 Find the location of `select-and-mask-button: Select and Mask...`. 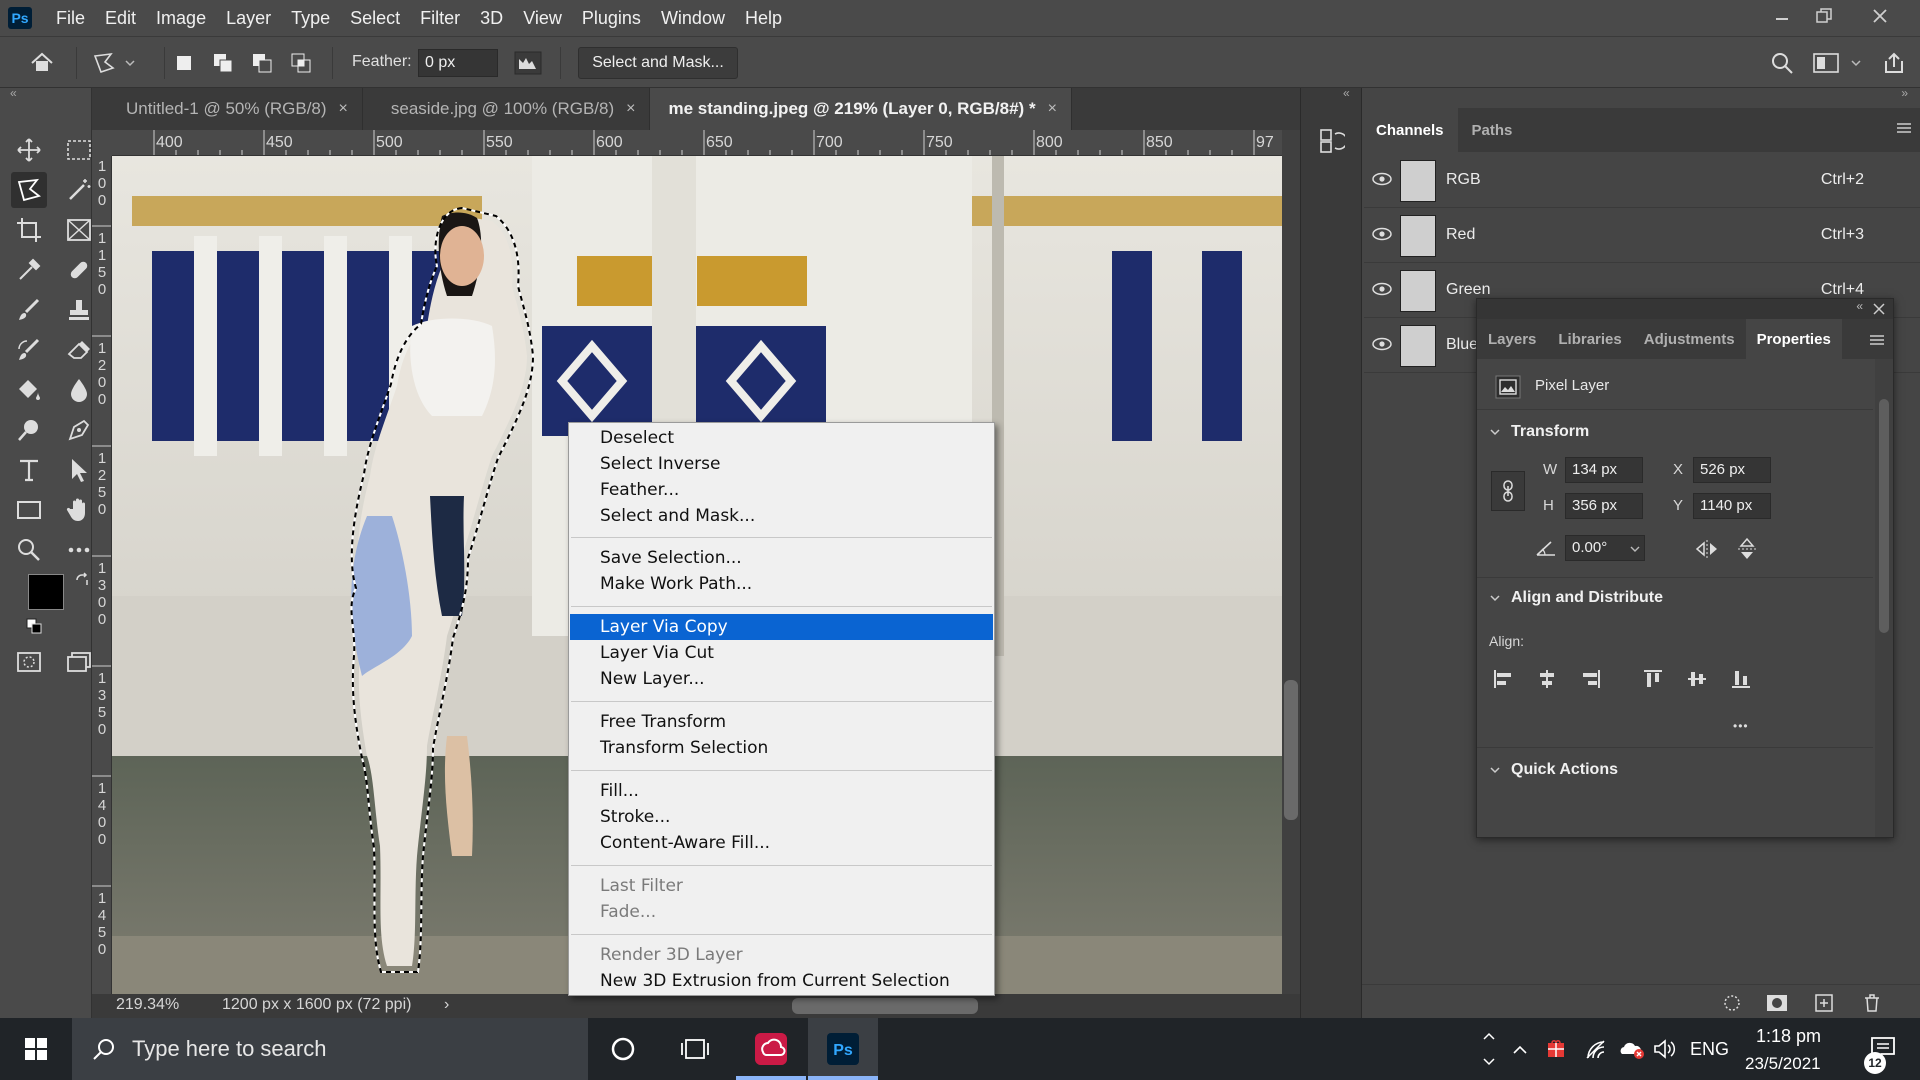

select-and-mask-button: Select and Mask... is located at coordinates (658, 63).